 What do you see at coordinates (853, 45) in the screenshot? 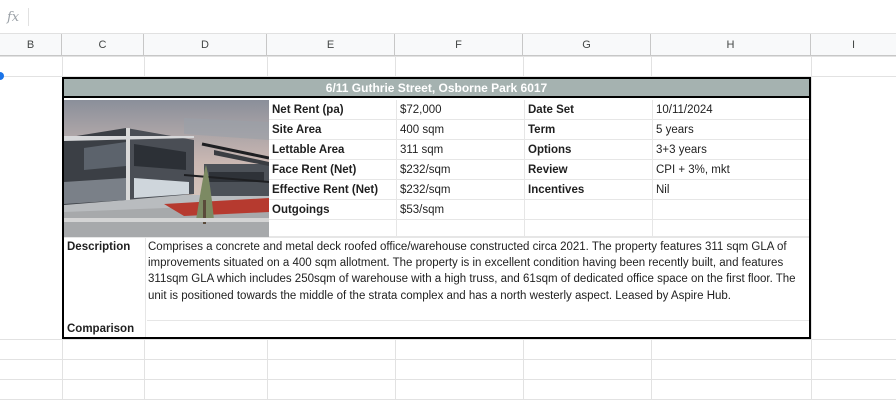
I see `column-header-i: I` at bounding box center [853, 45].